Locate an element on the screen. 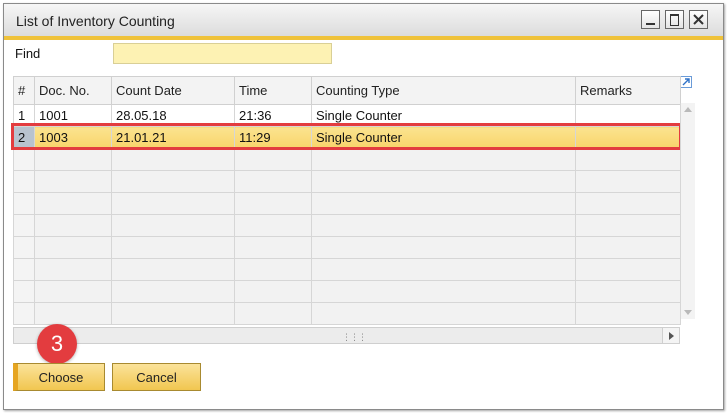 This screenshot has height=413, width=727. close-icon is located at coordinates (698, 19).